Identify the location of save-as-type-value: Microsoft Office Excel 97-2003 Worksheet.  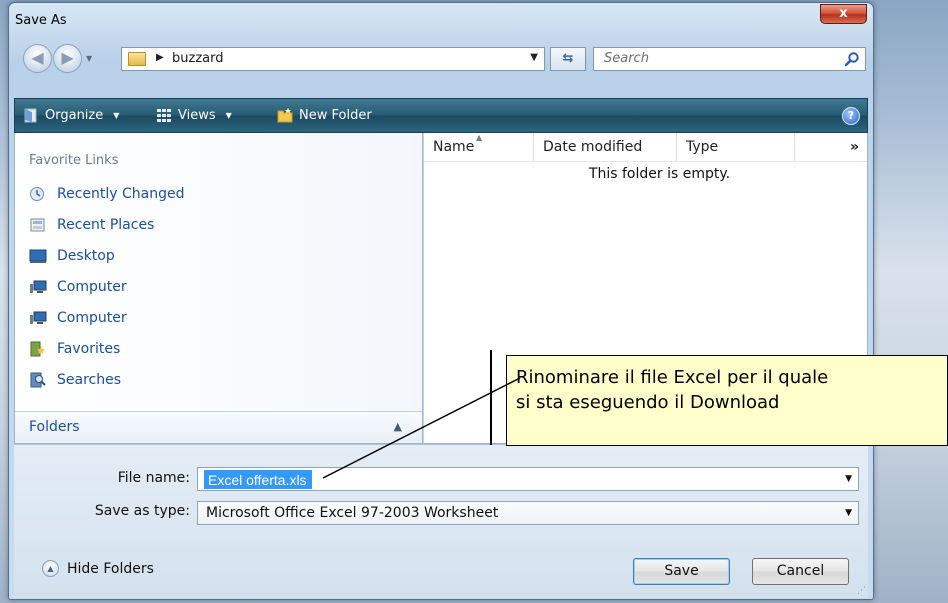
(352, 513).